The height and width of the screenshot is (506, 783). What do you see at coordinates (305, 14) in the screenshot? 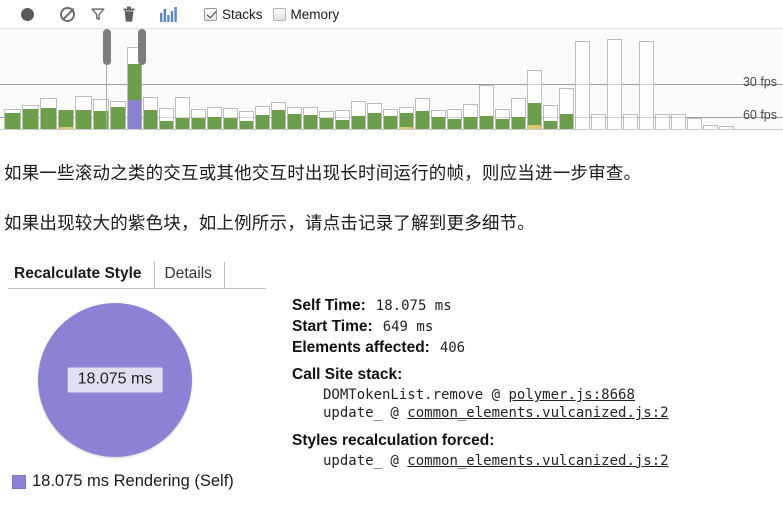
I see `memory-checkbox: Memory` at bounding box center [305, 14].